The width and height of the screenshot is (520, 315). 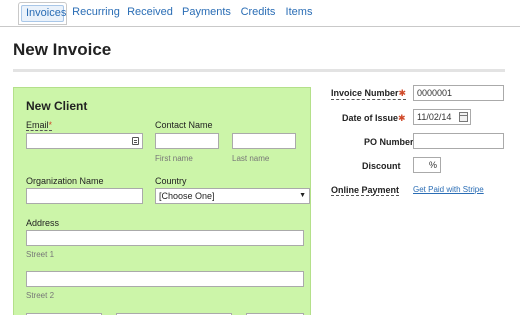 I want to click on date-of-issue-value: 11/02/14, so click(x=434, y=117).